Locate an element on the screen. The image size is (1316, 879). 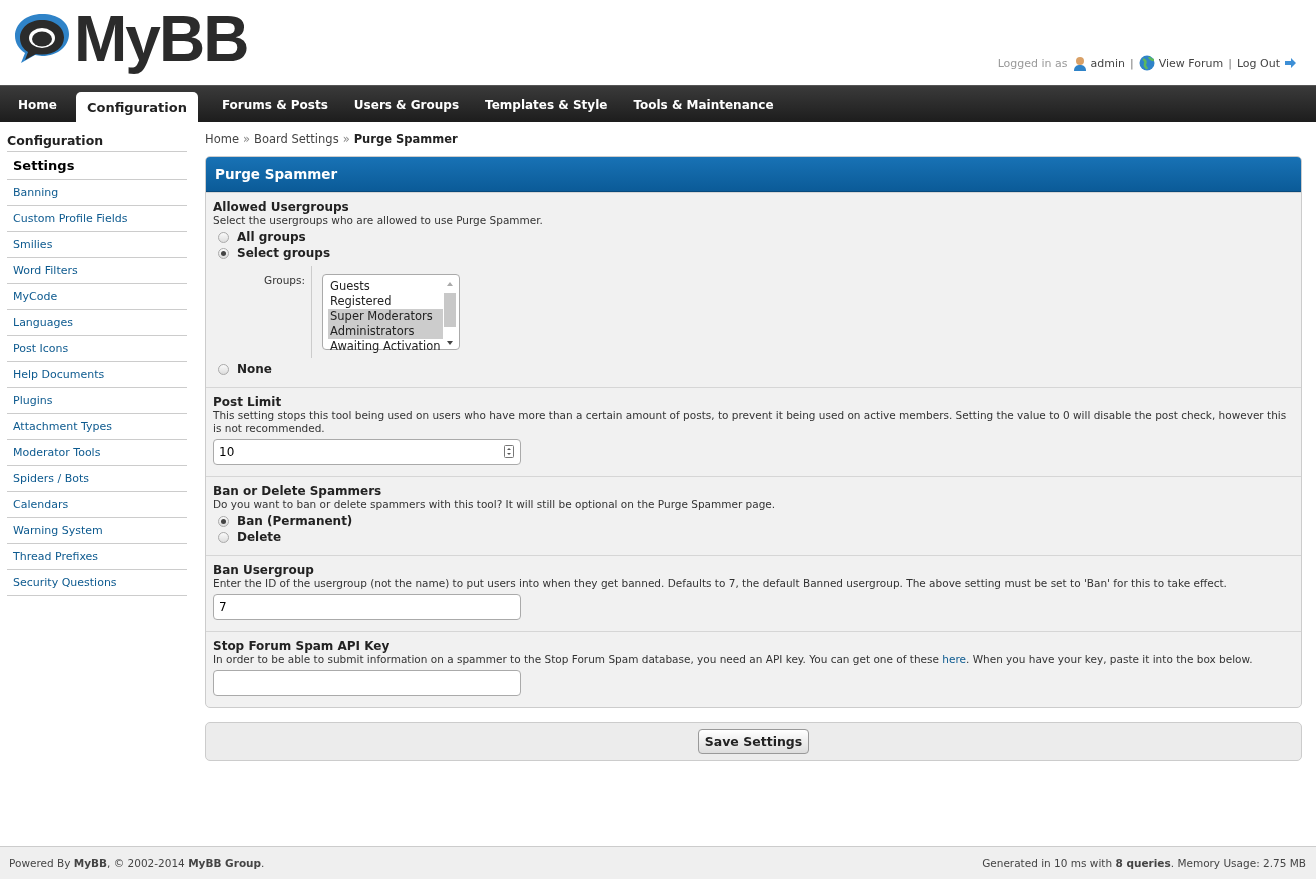
setting-description: Enter the ID of the usergroup (not the name) to put users into when they get banned. Defaults to 7, the default Banned usergroup. The above setting must be set to 'Ban' for this to take effect. is located at coordinates (720, 583).